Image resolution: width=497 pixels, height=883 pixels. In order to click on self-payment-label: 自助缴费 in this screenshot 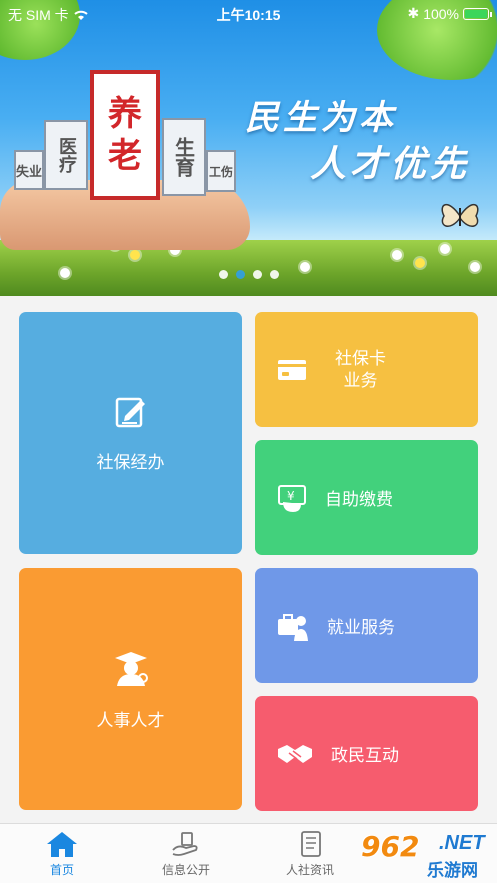, I will do `click(359, 499)`.